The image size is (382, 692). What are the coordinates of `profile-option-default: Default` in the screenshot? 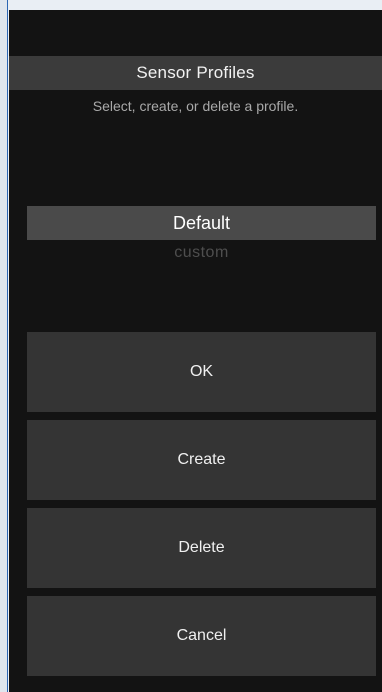 It's located at (201, 223).